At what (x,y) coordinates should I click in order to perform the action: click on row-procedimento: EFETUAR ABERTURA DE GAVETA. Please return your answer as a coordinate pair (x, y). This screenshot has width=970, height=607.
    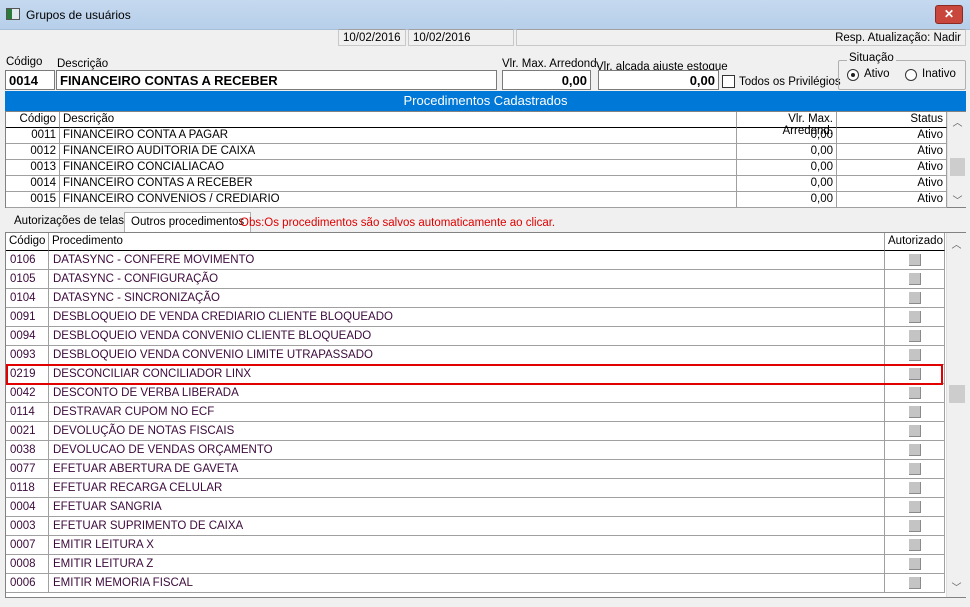
    Looking at the image, I should click on (467, 469).